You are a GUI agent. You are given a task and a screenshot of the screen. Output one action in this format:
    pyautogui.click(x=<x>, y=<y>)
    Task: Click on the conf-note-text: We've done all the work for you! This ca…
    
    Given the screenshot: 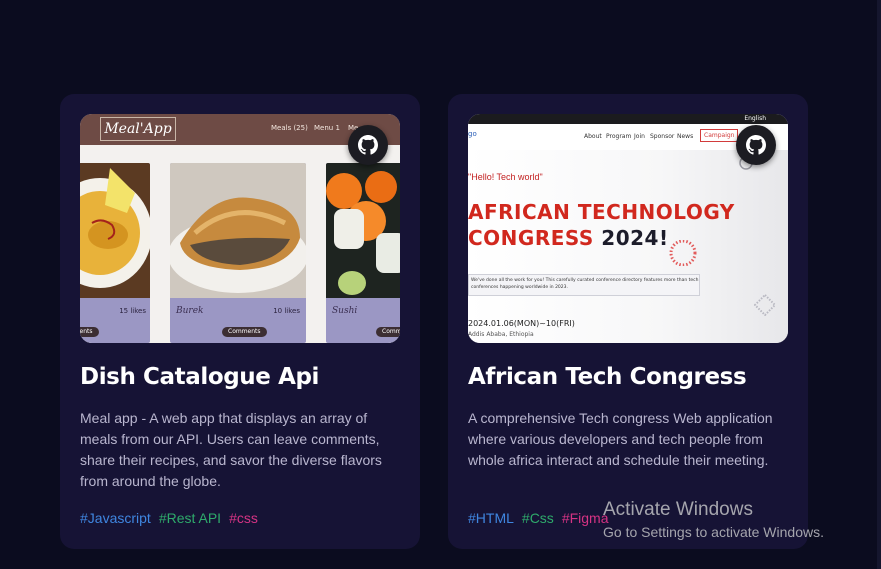 What is the action you would take?
    pyautogui.click(x=585, y=284)
    